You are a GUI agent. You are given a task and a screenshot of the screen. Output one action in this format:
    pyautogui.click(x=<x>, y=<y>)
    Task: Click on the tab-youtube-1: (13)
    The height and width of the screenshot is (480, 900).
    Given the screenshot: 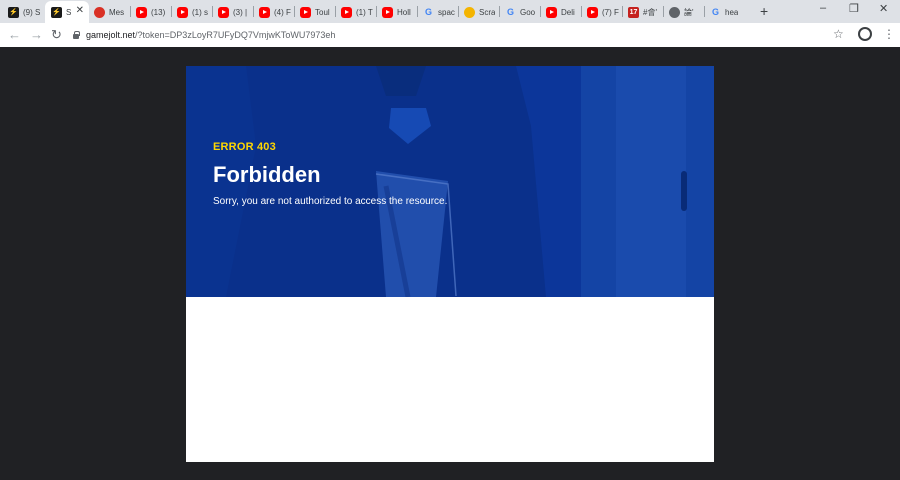 What is the action you would take?
    pyautogui.click(x=151, y=12)
    